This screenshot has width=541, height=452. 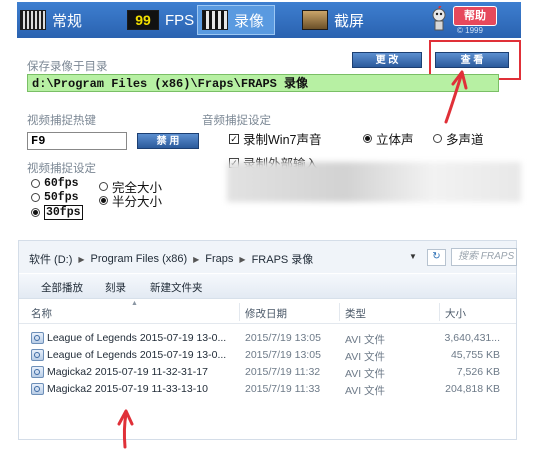 What do you see at coordinates (478, 372) in the screenshot?
I see `file-size: 7,526 KB` at bounding box center [478, 372].